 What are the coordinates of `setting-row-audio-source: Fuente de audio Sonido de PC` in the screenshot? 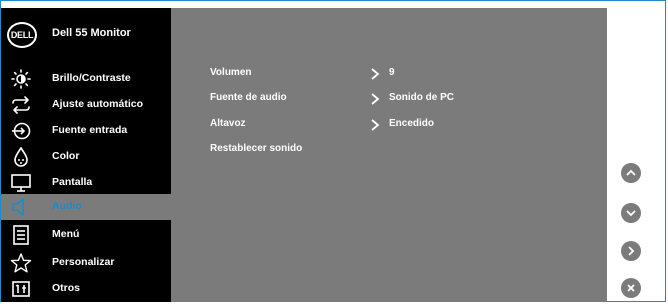 It's located at (405, 100).